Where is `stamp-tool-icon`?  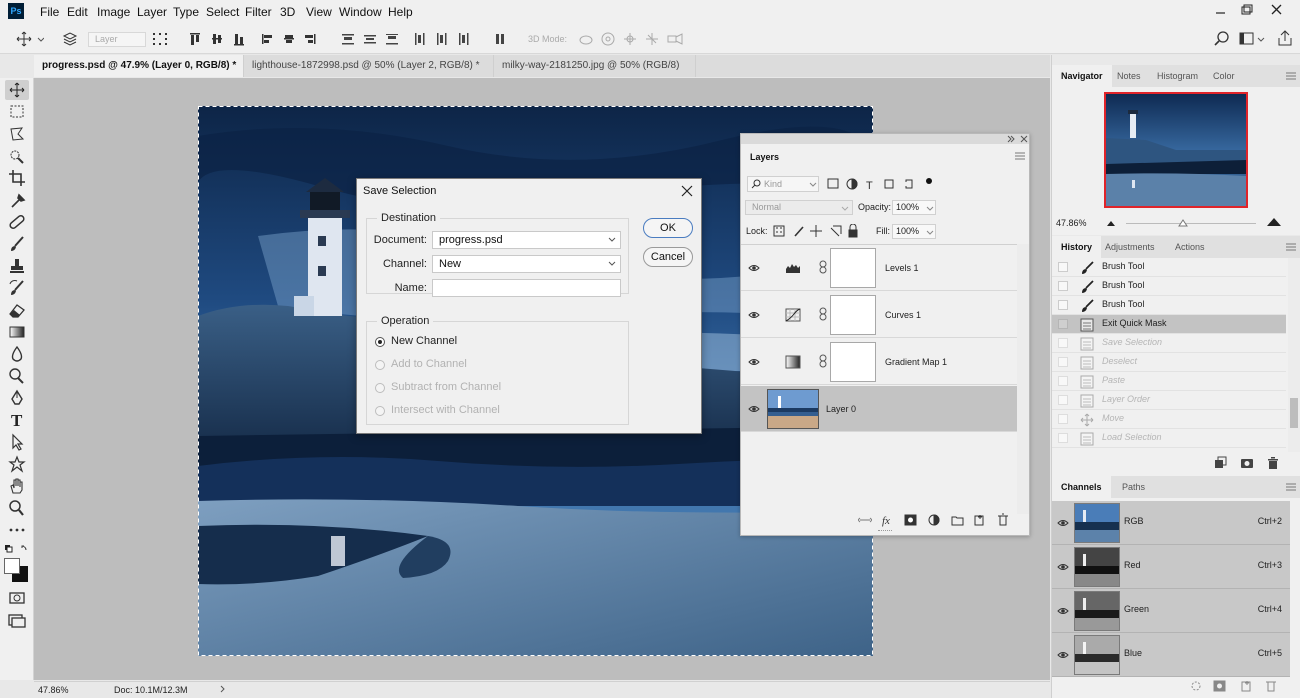
stamp-tool-icon is located at coordinates (17, 266).